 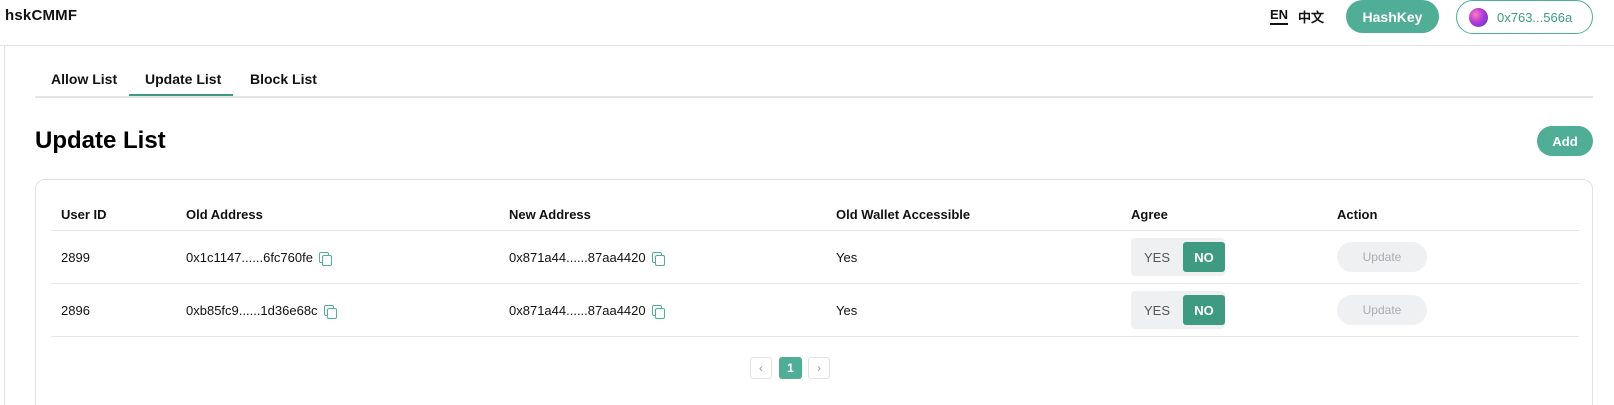 I want to click on old-address-text: 0x1c1147......6fc760fe, so click(x=249, y=257).